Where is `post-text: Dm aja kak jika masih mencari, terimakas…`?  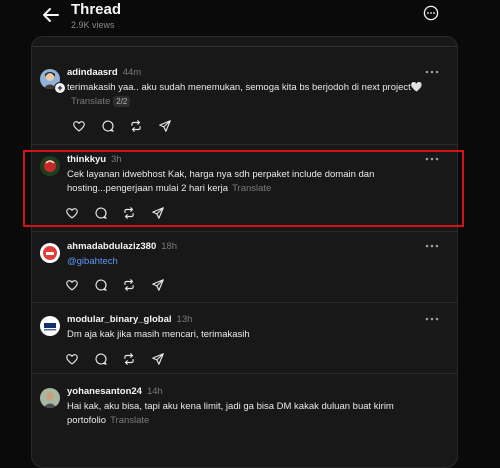
post-text: Dm aja kak jika masih mencari, terimakas… is located at coordinates (247, 335).